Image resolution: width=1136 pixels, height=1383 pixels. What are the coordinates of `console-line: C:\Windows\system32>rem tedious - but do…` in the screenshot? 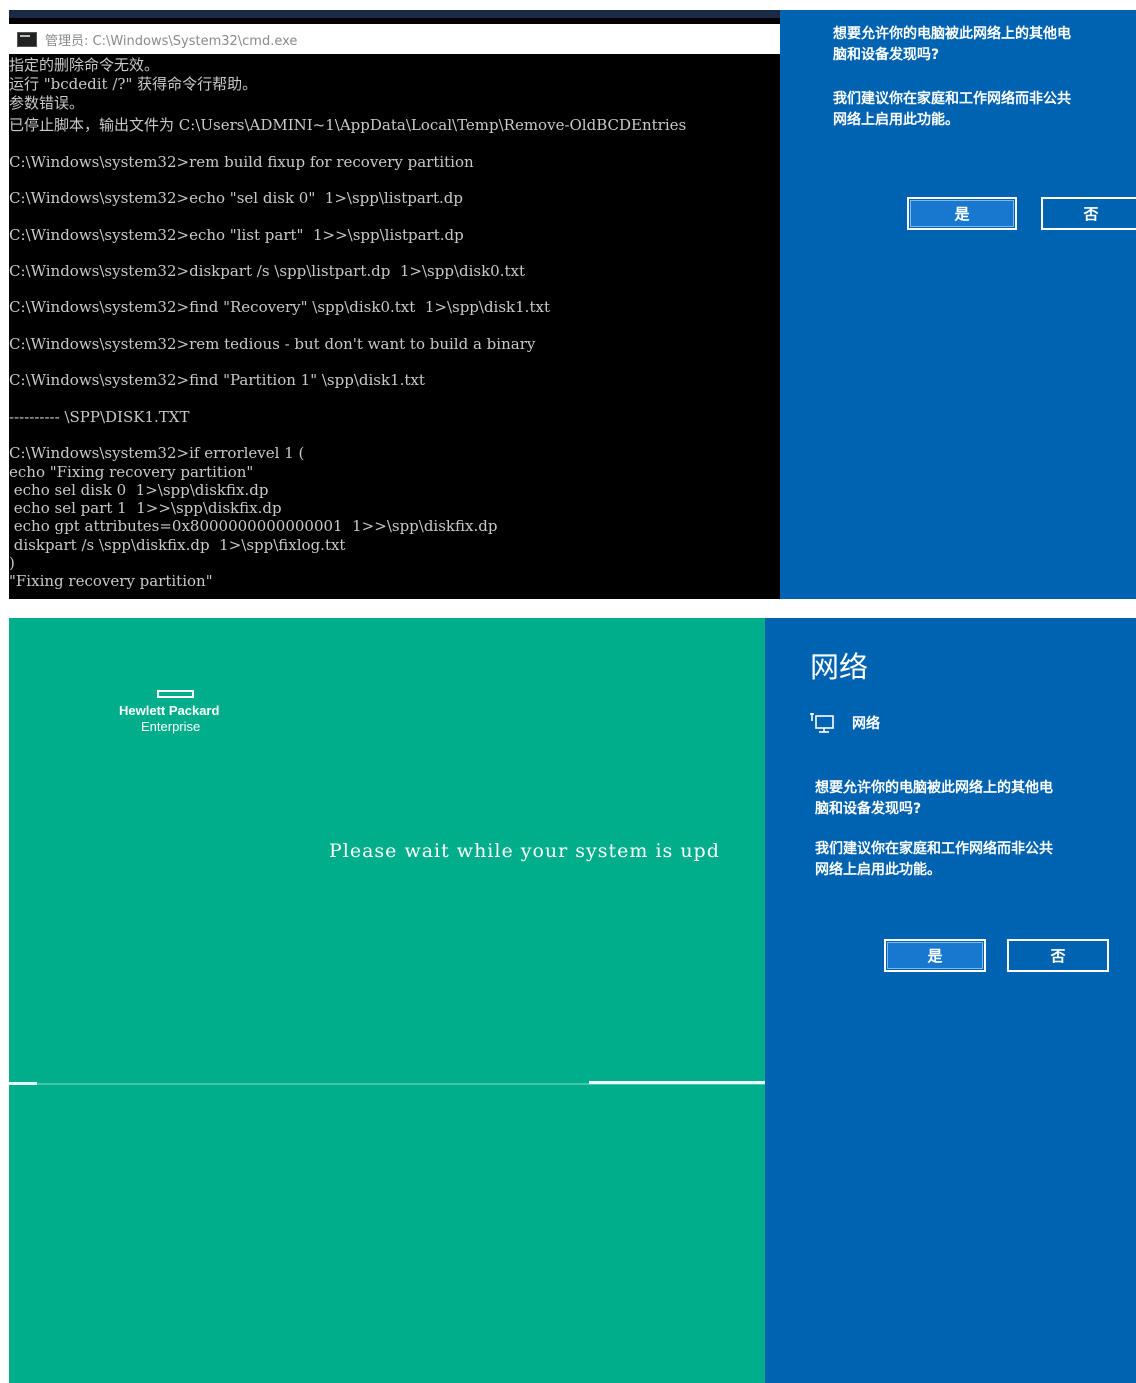 It's located at (272, 344).